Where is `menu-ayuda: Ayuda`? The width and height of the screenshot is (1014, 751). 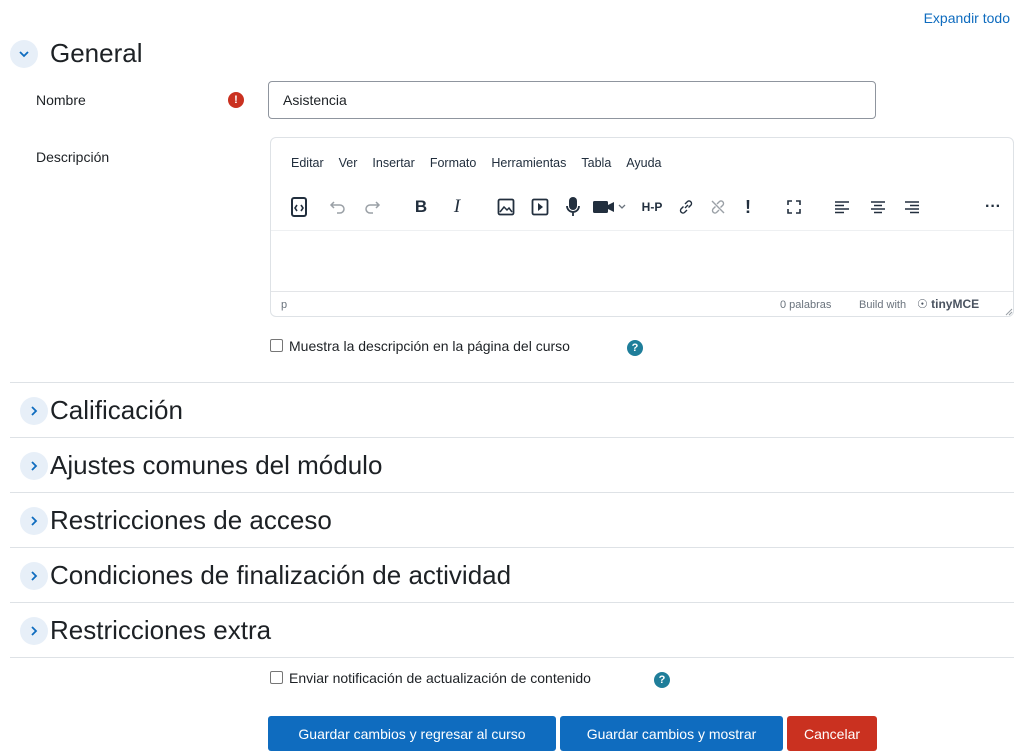 menu-ayuda: Ayuda is located at coordinates (643, 163).